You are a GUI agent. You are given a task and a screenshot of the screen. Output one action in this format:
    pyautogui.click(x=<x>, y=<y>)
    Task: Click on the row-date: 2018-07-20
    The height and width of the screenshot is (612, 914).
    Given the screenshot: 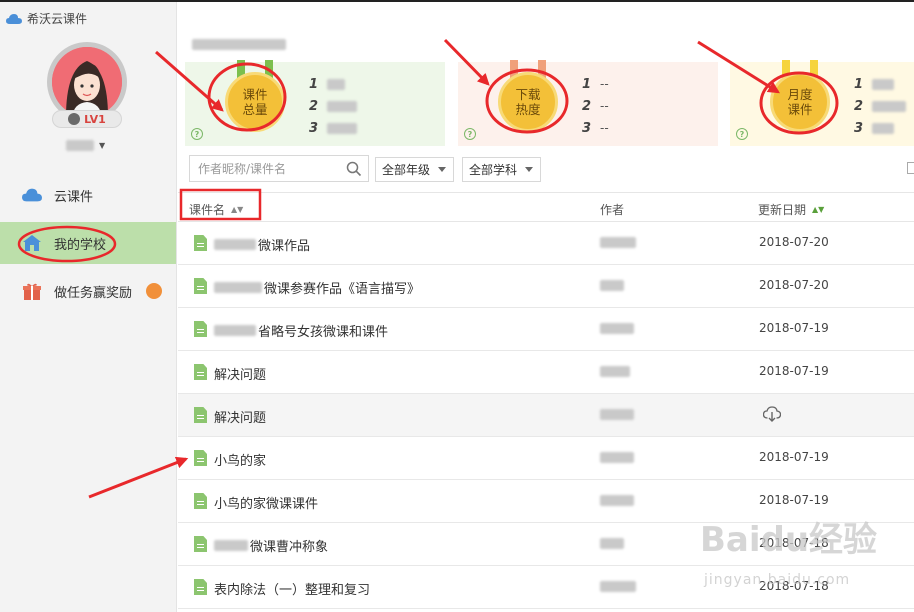 What is the action you would take?
    pyautogui.click(x=794, y=285)
    